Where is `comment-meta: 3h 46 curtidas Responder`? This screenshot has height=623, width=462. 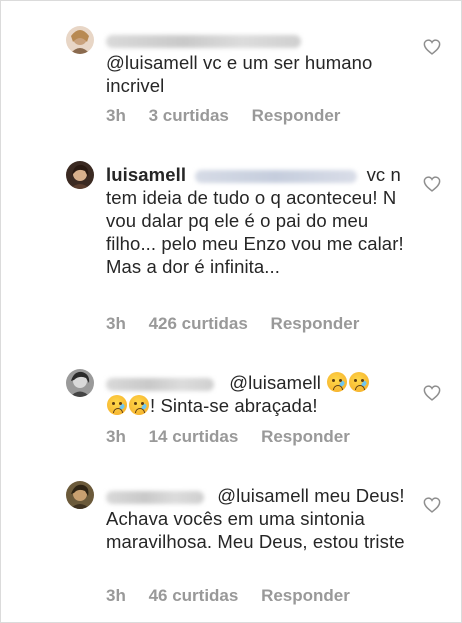
comment-meta: 3h 46 curtidas Responder is located at coordinates (237, 596).